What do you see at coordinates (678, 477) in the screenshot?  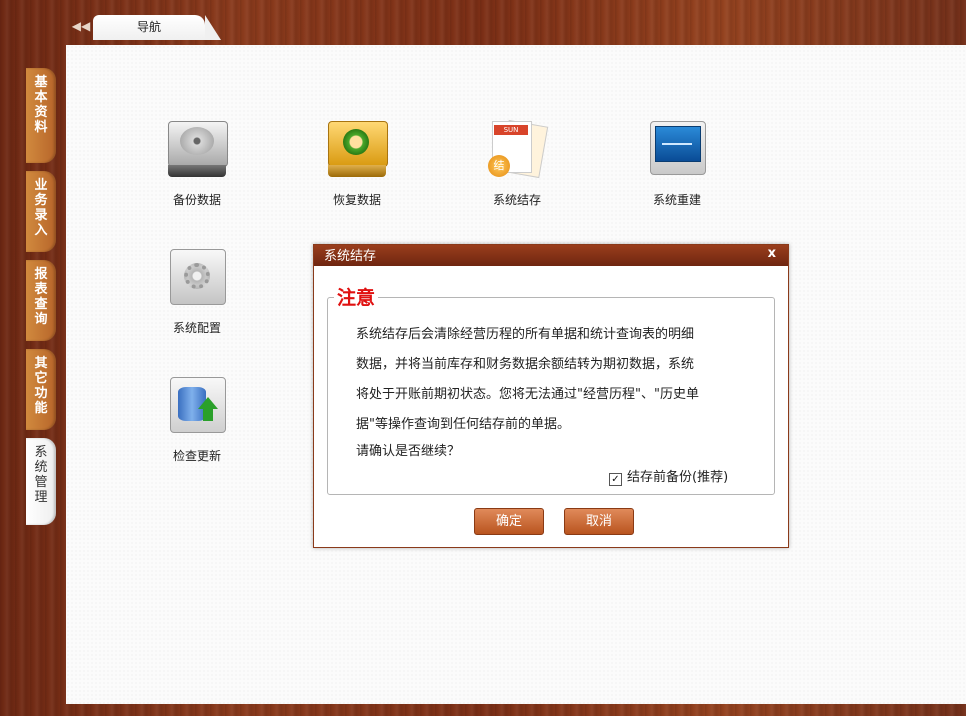 I see `checkbox-label: 结存前备份(推荐)` at bounding box center [678, 477].